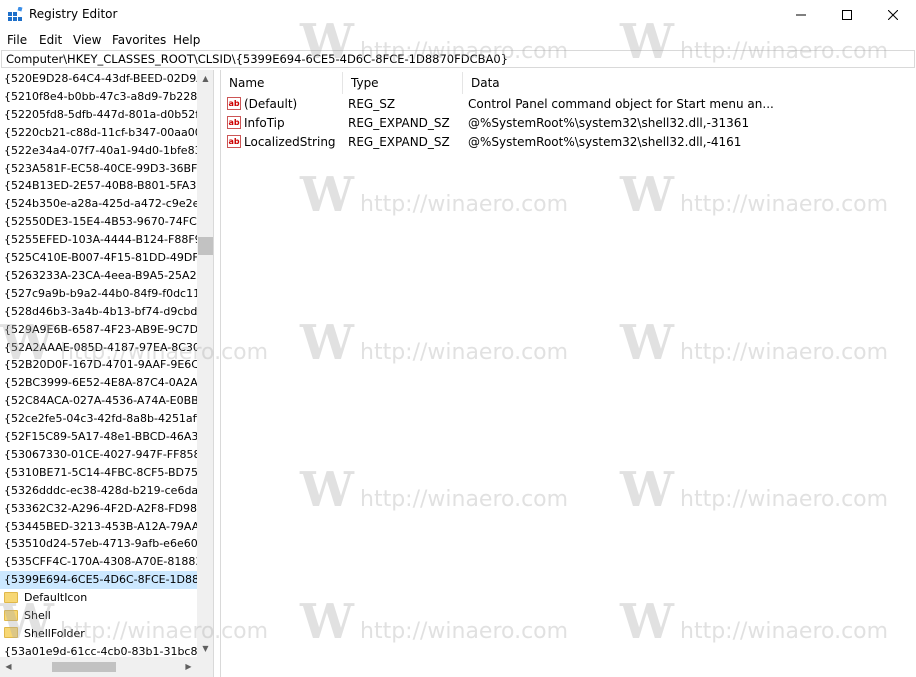 The height and width of the screenshot is (677, 916). Describe the element at coordinates (98, 294) in the screenshot. I see `tree-key: {527c9a9b-b9a2-44b0-84f9-f0dc11c2` at that location.